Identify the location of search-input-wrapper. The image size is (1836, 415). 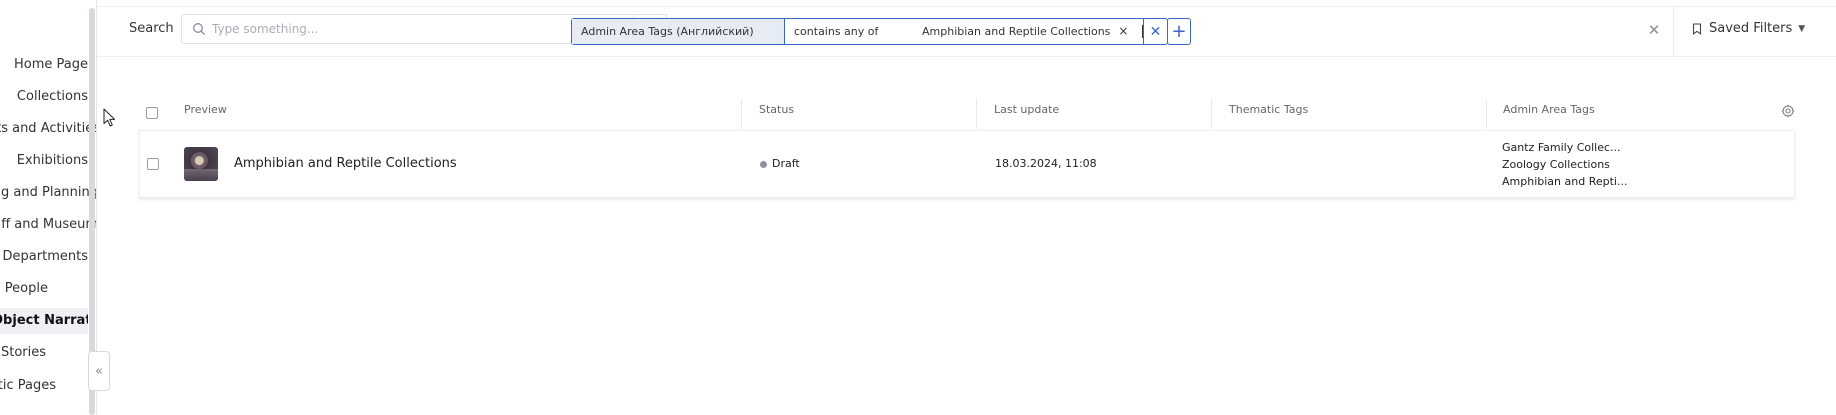
(407, 29).